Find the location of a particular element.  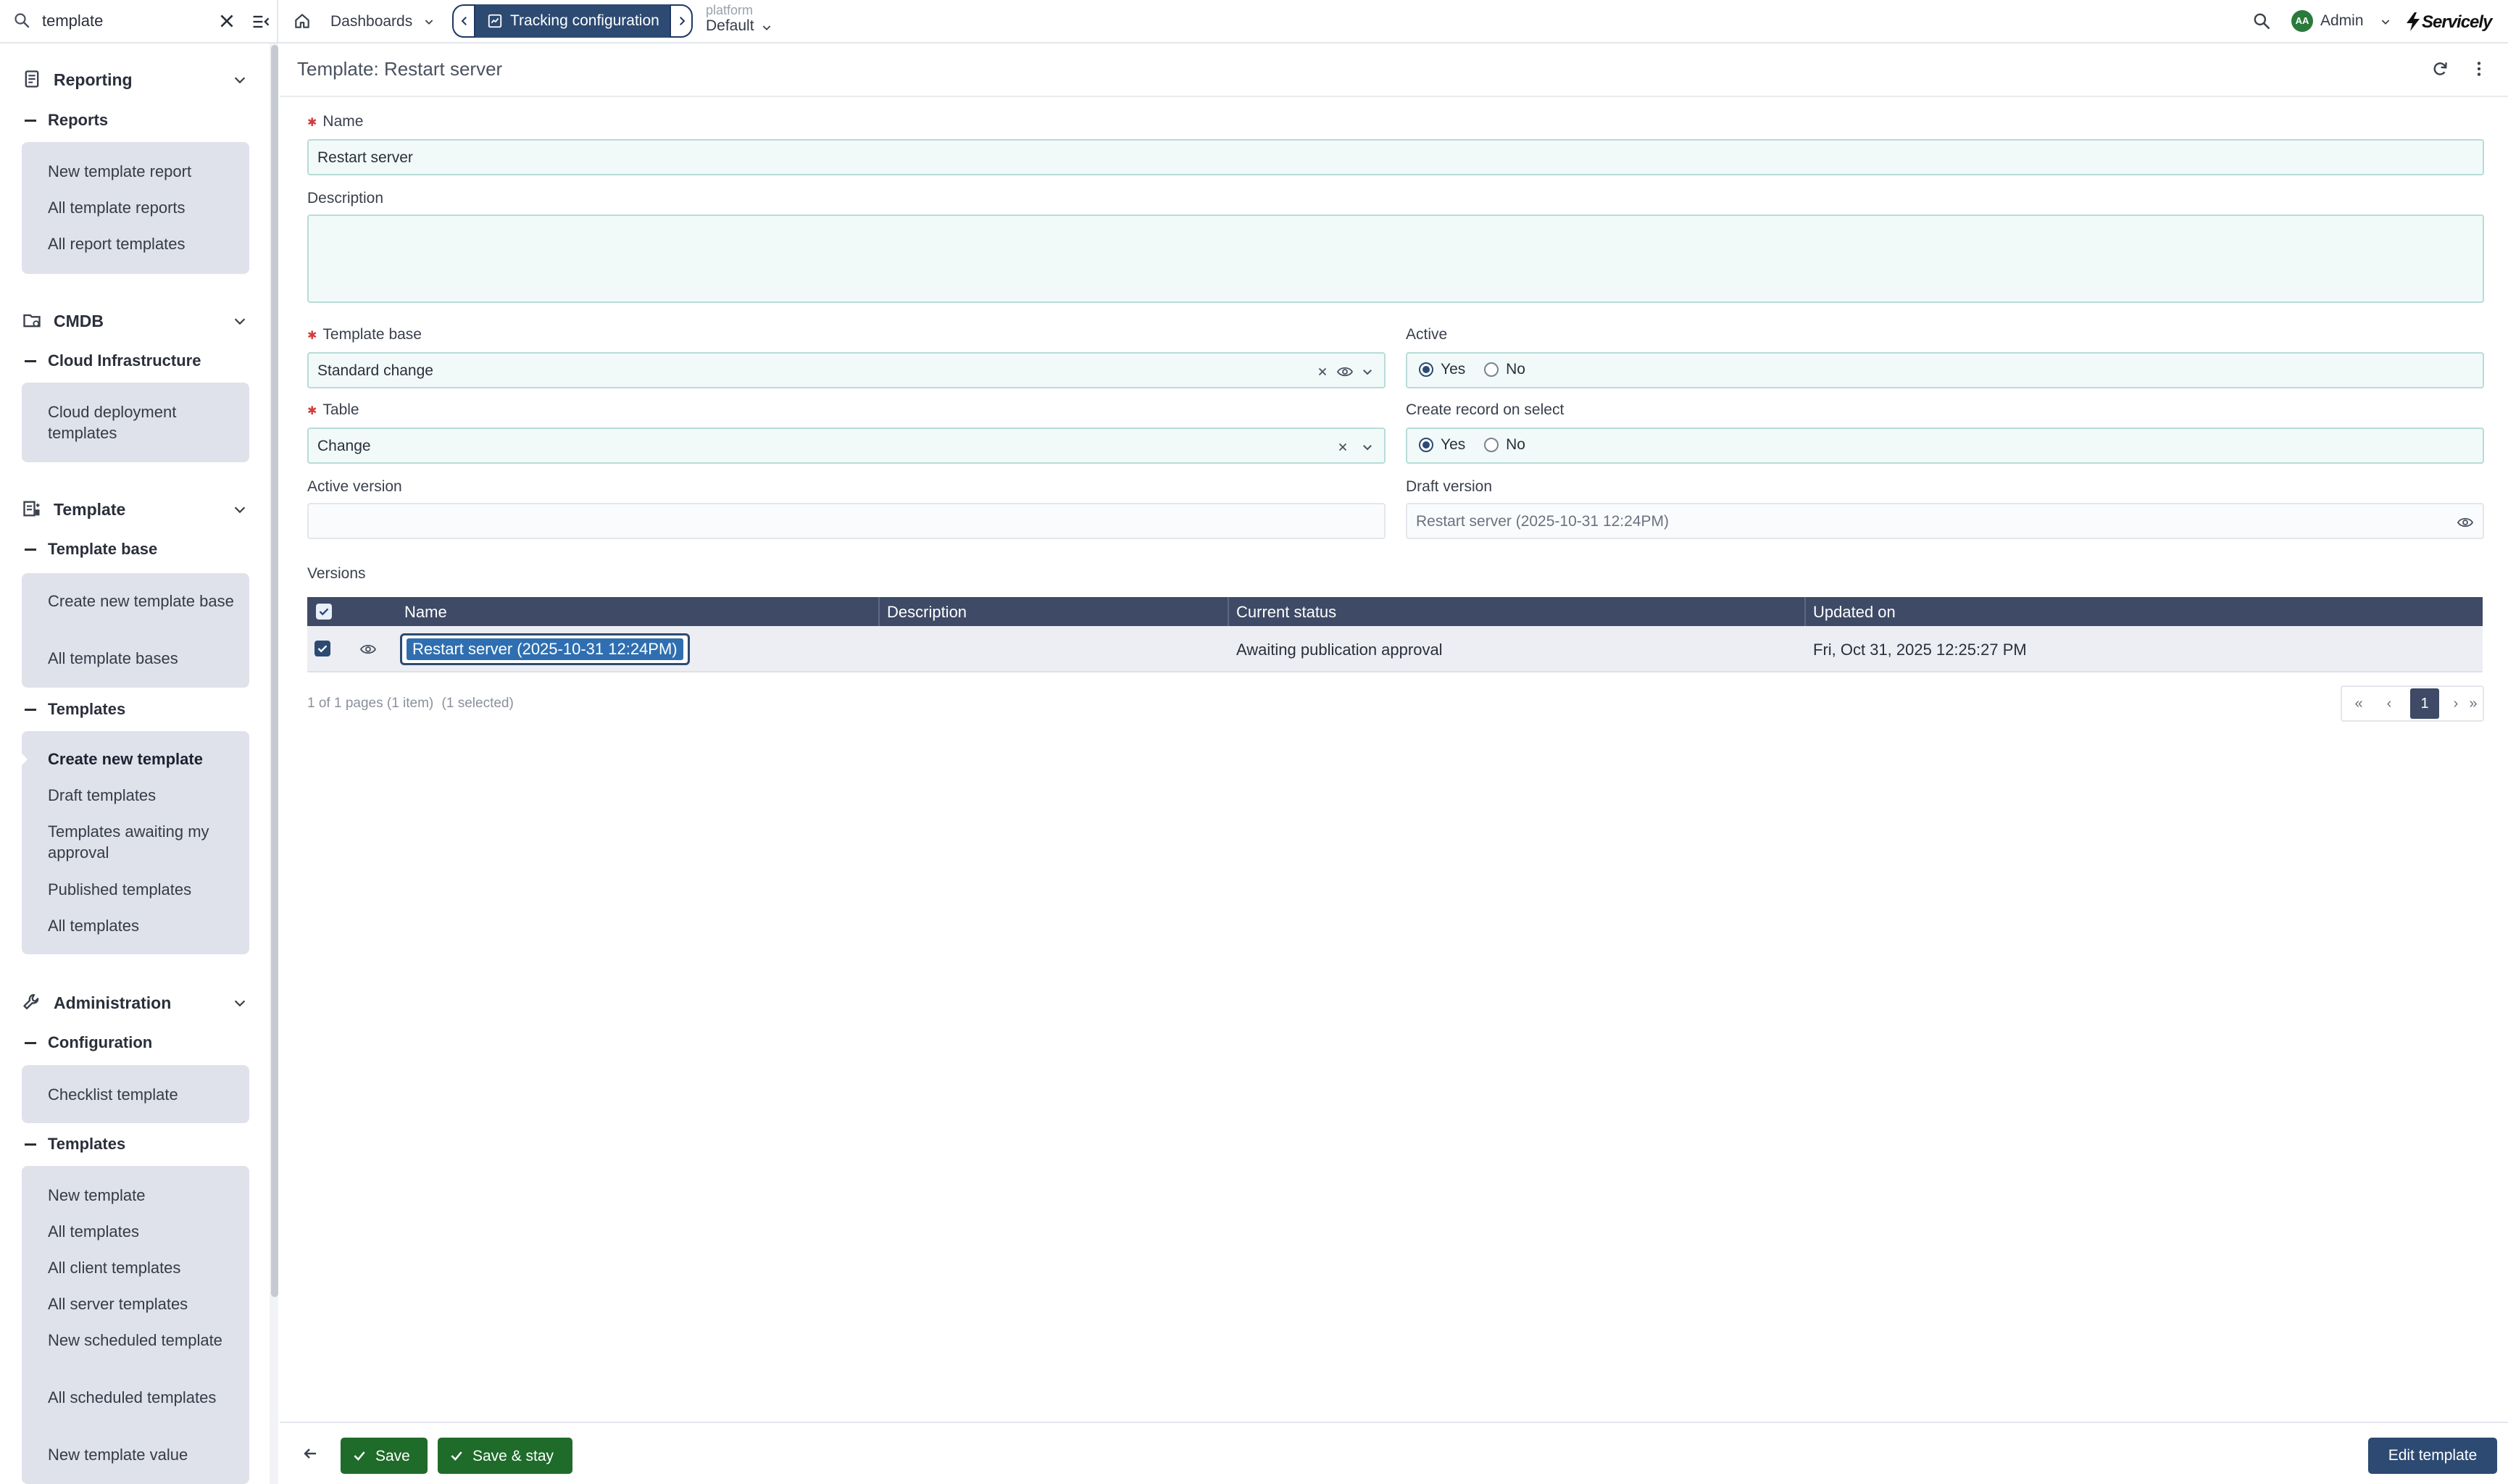

global-search-icon is located at coordinates (2261, 21).